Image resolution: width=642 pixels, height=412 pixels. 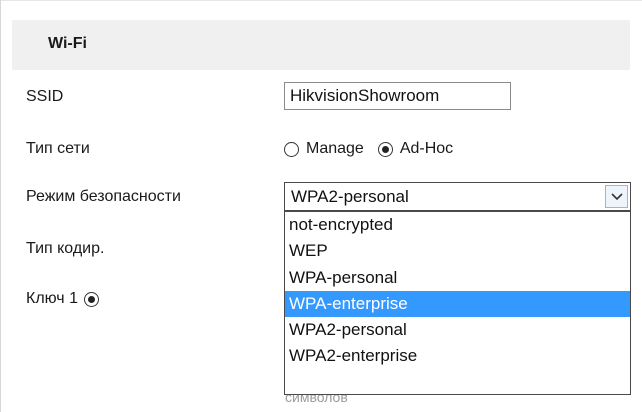 I want to click on encryption-type-label: Тип кодир., so click(x=65, y=248).